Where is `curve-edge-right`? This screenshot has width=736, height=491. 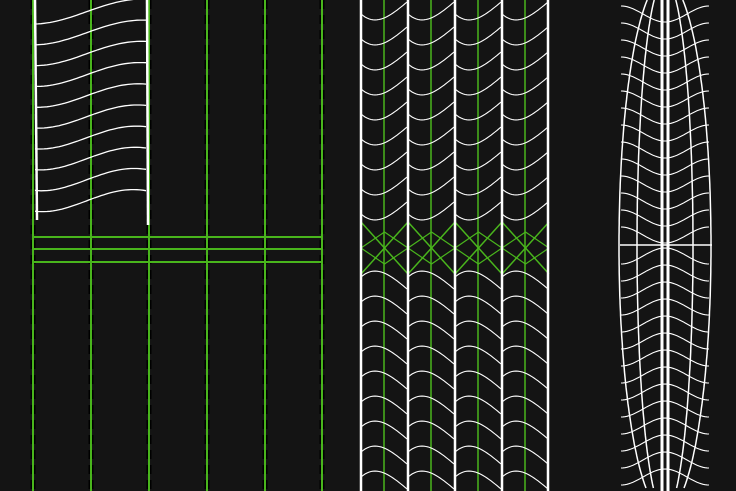
curve-edge-right is located at coordinates (147, 113).